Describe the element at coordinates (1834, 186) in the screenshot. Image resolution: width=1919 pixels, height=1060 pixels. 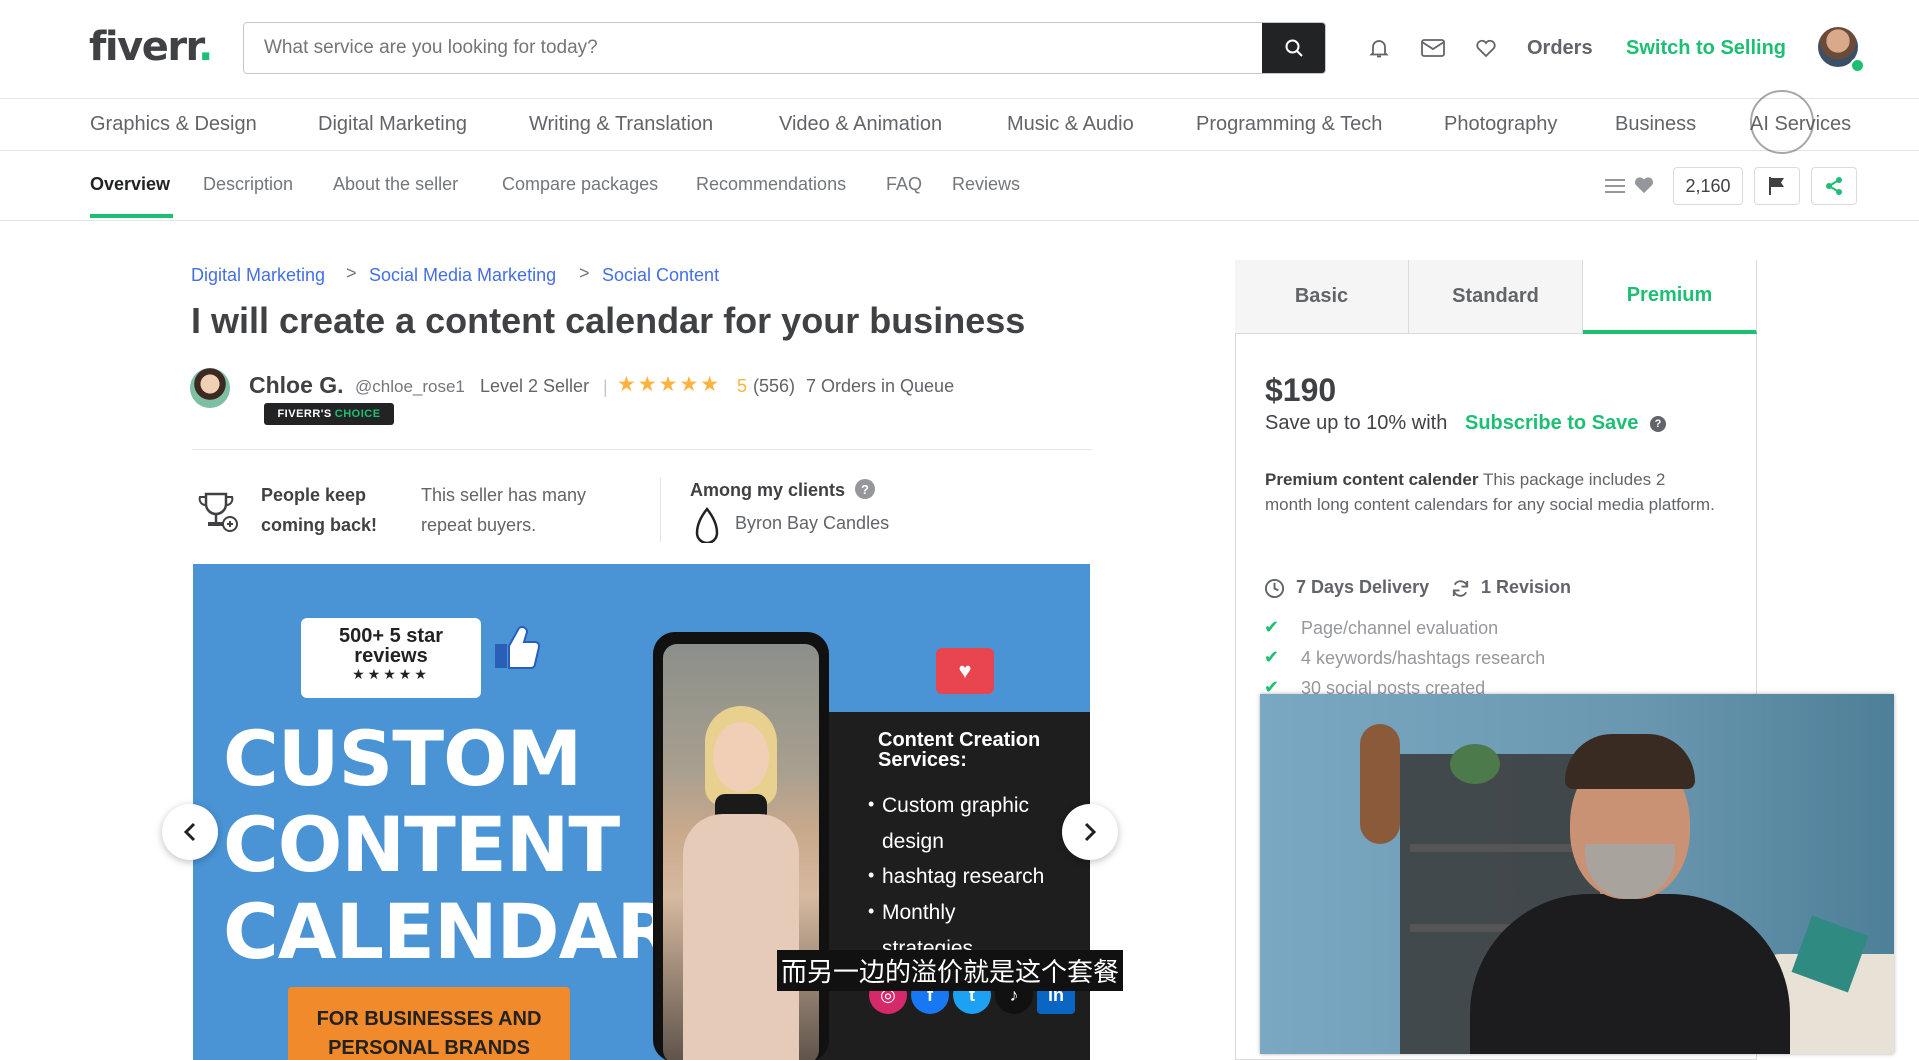
I see `share-button` at that location.